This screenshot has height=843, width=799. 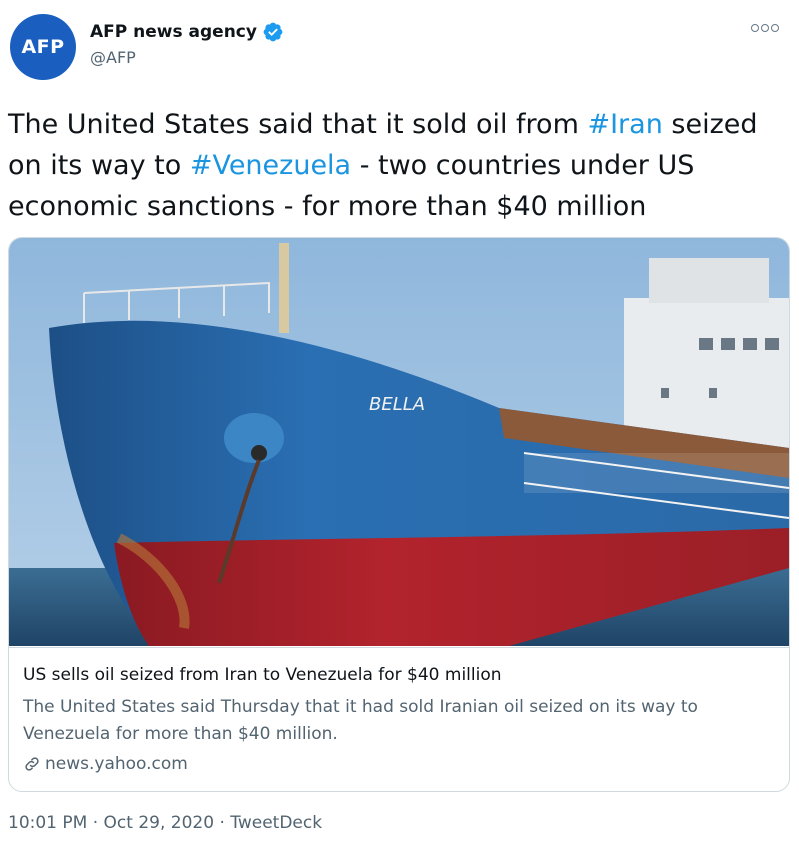 I want to click on author-name-row: AFP news agency, so click(x=187, y=32).